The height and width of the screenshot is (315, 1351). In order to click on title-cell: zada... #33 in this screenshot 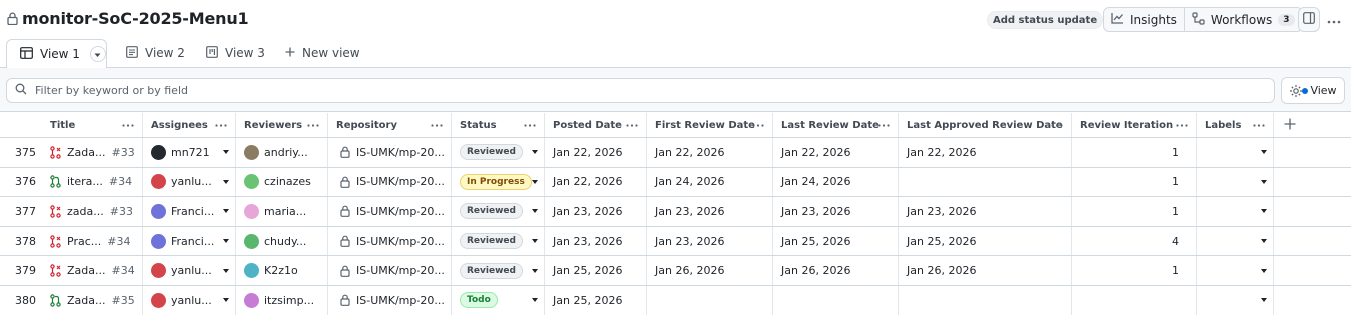, I will do `click(92, 211)`.